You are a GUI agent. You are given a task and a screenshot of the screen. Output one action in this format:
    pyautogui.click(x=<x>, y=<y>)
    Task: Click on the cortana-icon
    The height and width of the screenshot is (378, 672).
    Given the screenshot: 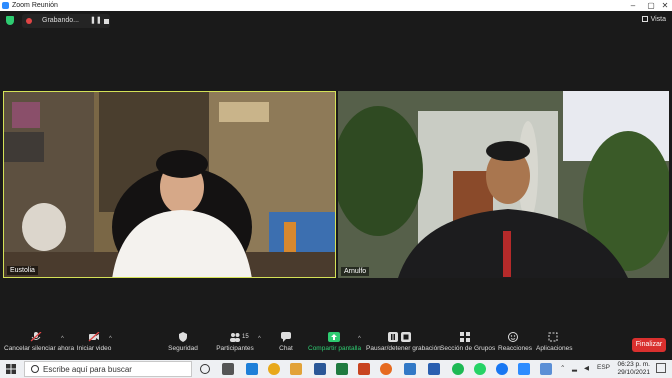 What is the action you would take?
    pyautogui.click(x=205, y=369)
    